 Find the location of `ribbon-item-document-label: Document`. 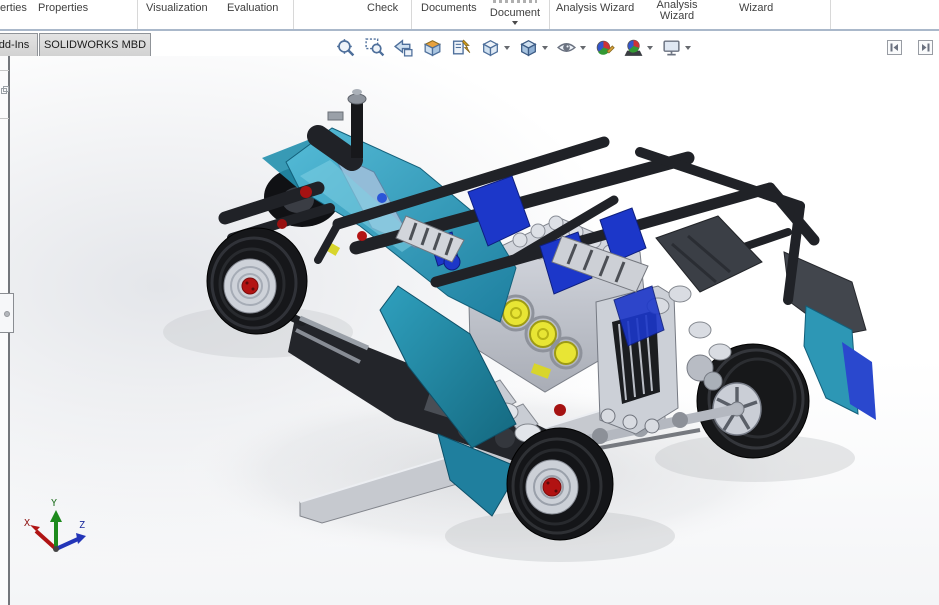

ribbon-item-document-label: Document is located at coordinates (515, 13).